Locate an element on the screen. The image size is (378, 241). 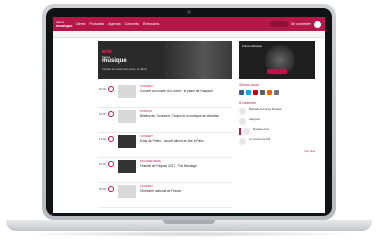
item-time: 13:00 is located at coordinates (102, 139).